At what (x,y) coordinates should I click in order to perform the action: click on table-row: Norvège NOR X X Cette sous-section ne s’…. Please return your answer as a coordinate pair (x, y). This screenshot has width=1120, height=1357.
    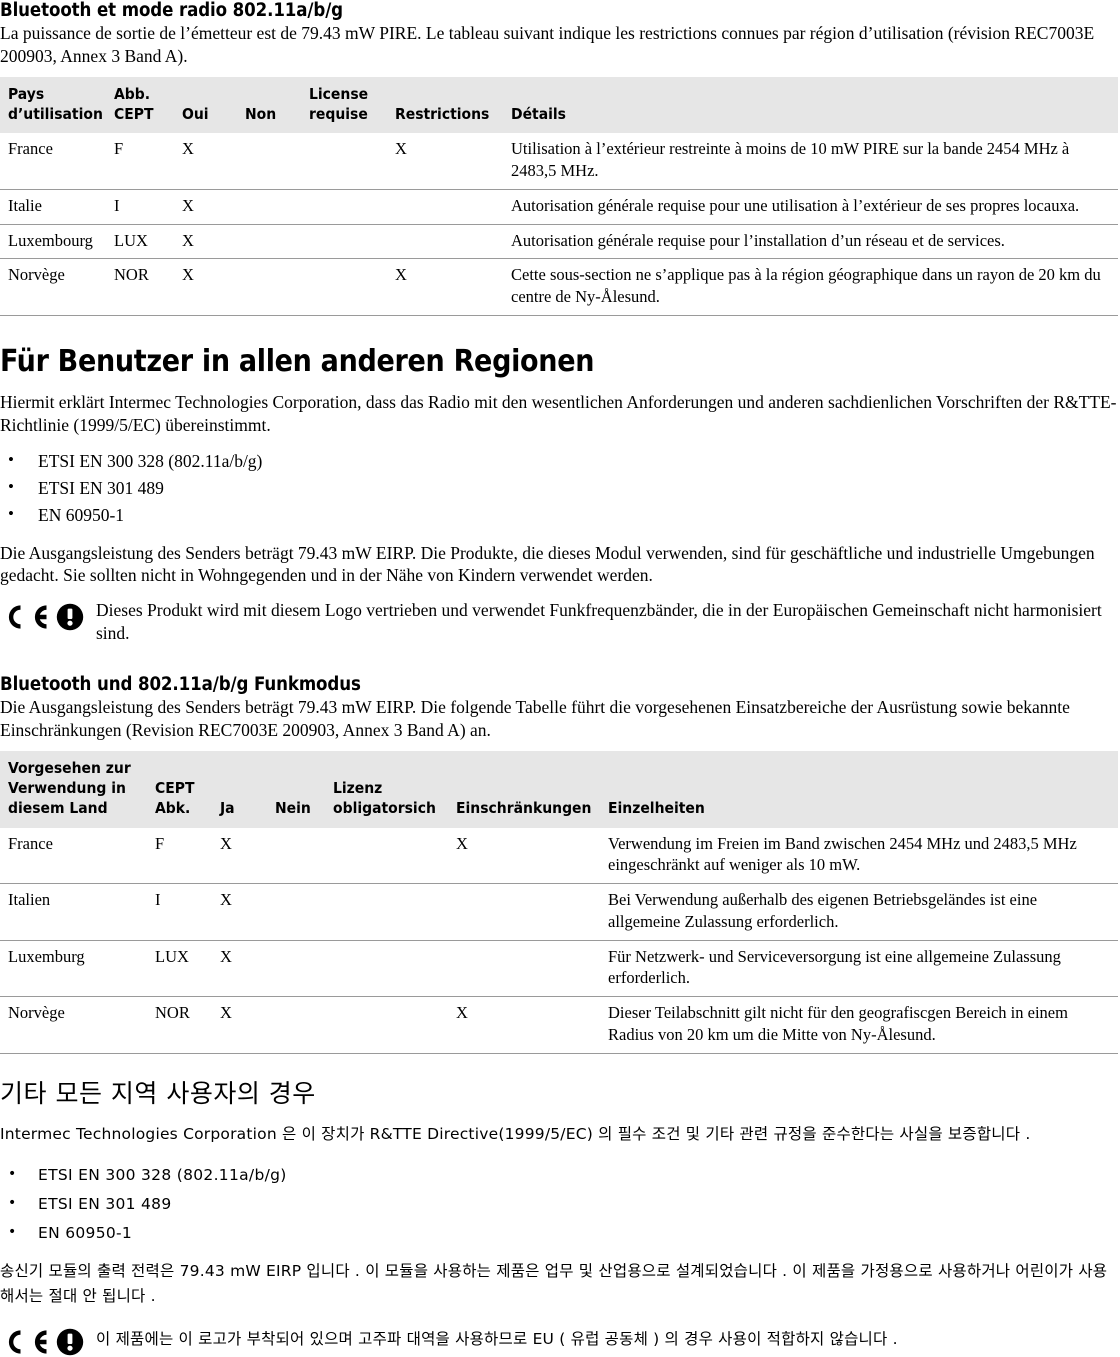
    Looking at the image, I should click on (559, 287).